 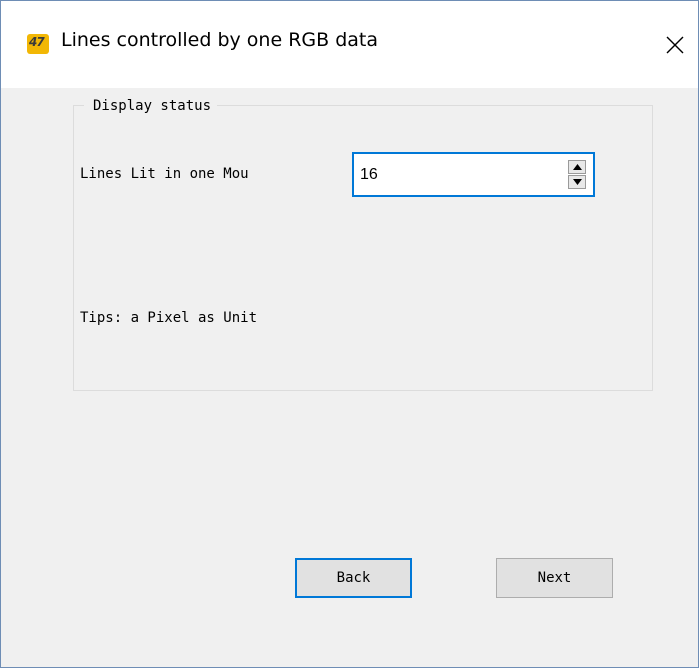 I want to click on next-button: Next, so click(x=554, y=578).